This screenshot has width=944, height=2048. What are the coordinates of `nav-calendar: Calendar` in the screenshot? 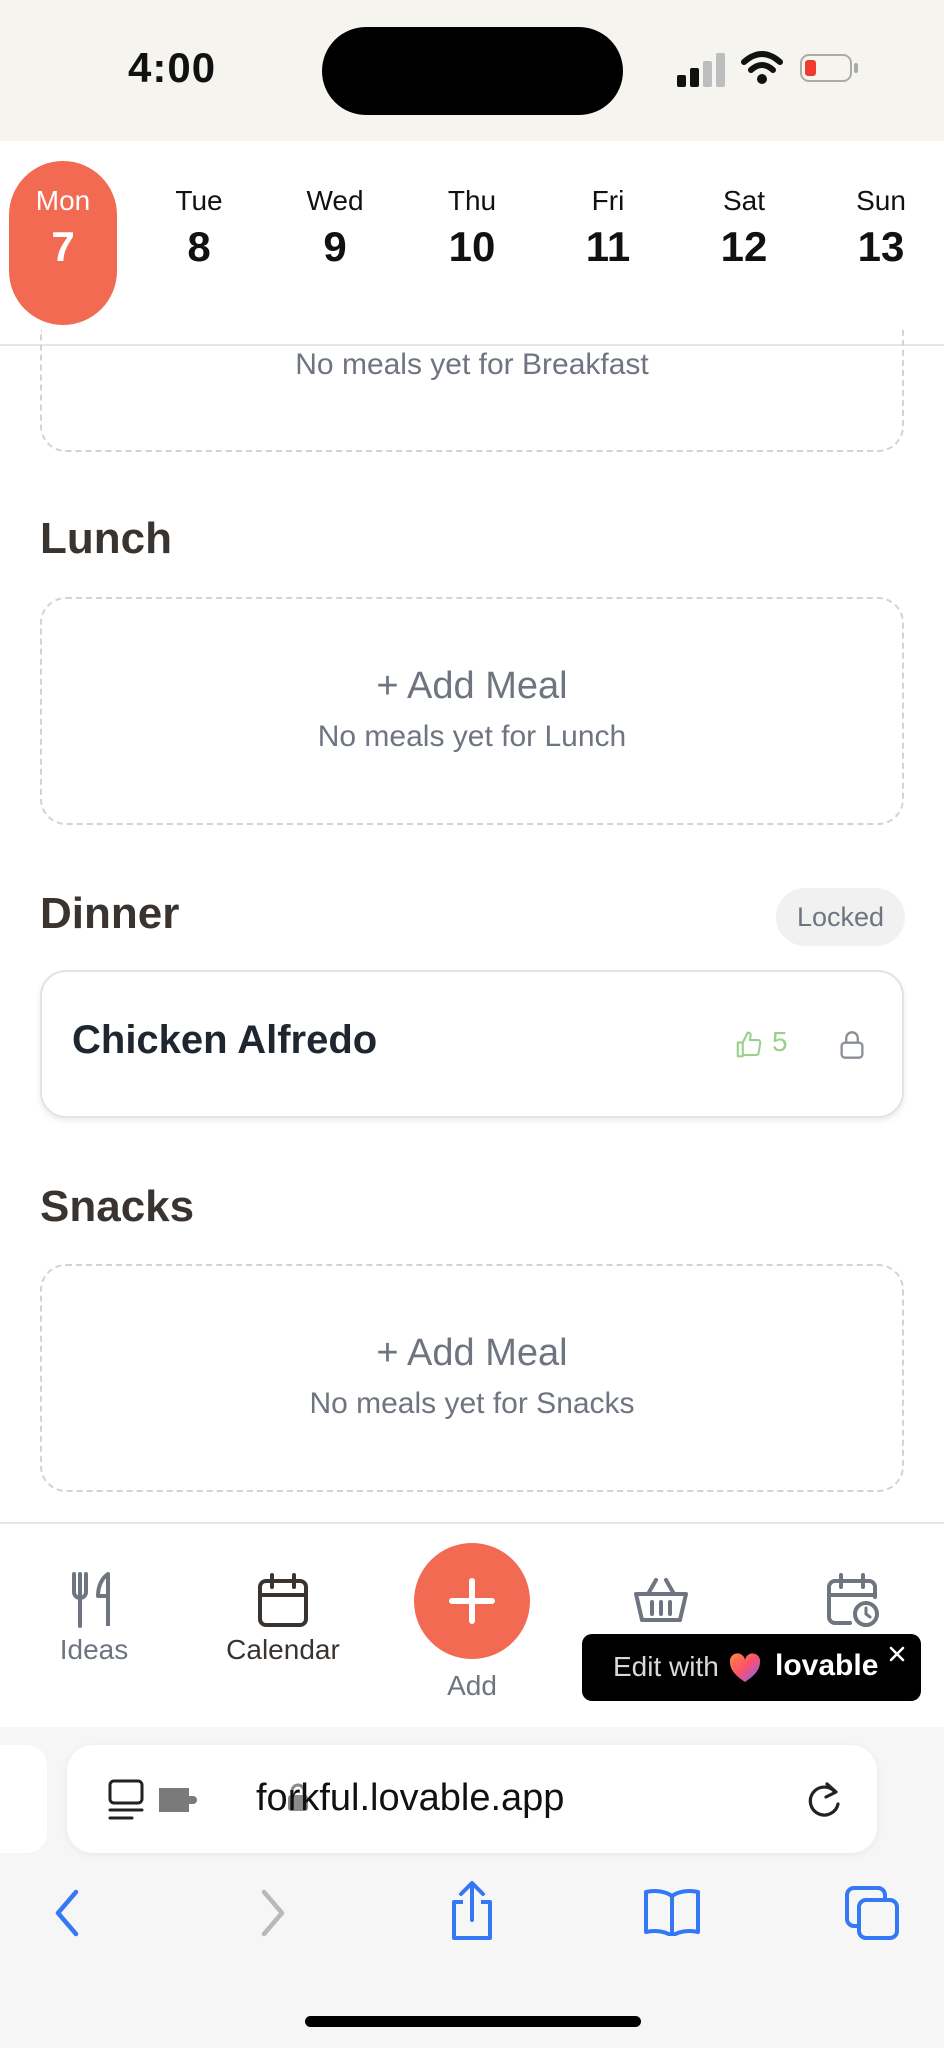 It's located at (283, 1619).